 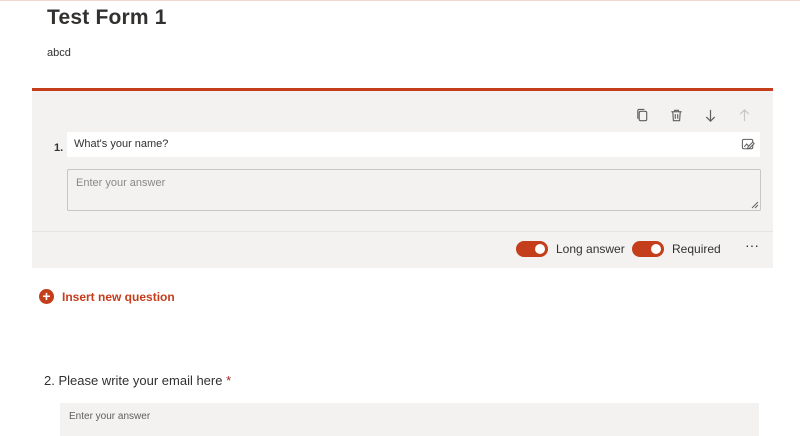 I want to click on answer-textarea: Enter your answer, so click(x=414, y=190).